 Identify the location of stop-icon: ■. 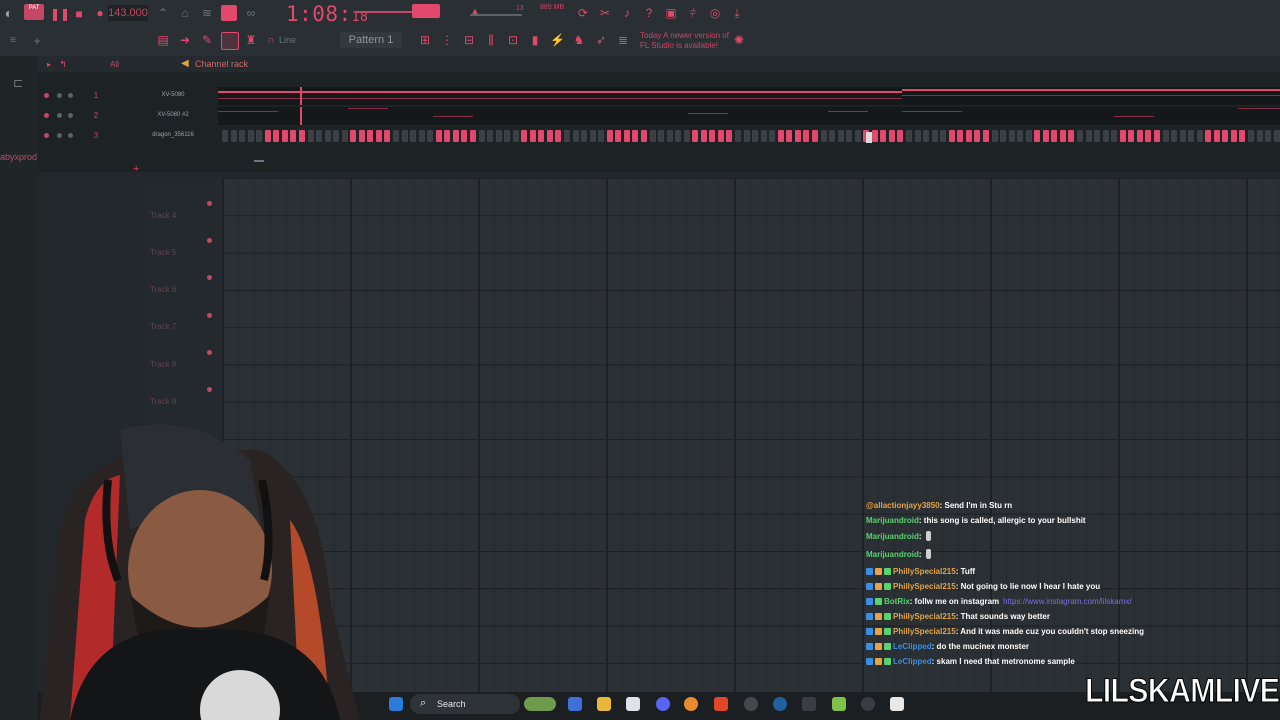
(79, 14).